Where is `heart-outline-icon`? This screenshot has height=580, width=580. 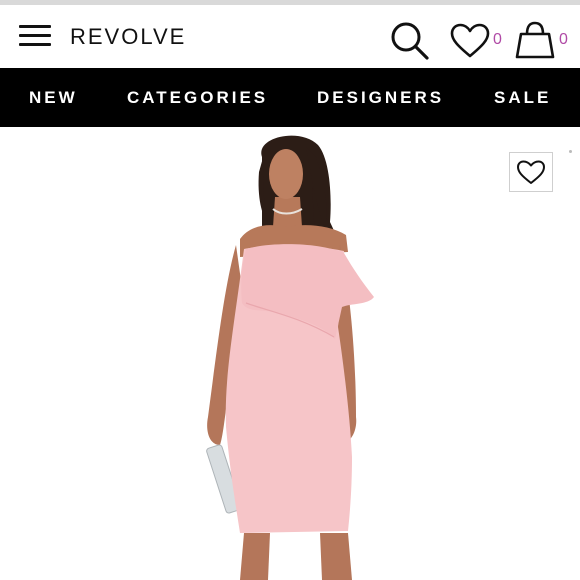
heart-outline-icon is located at coordinates (531, 172).